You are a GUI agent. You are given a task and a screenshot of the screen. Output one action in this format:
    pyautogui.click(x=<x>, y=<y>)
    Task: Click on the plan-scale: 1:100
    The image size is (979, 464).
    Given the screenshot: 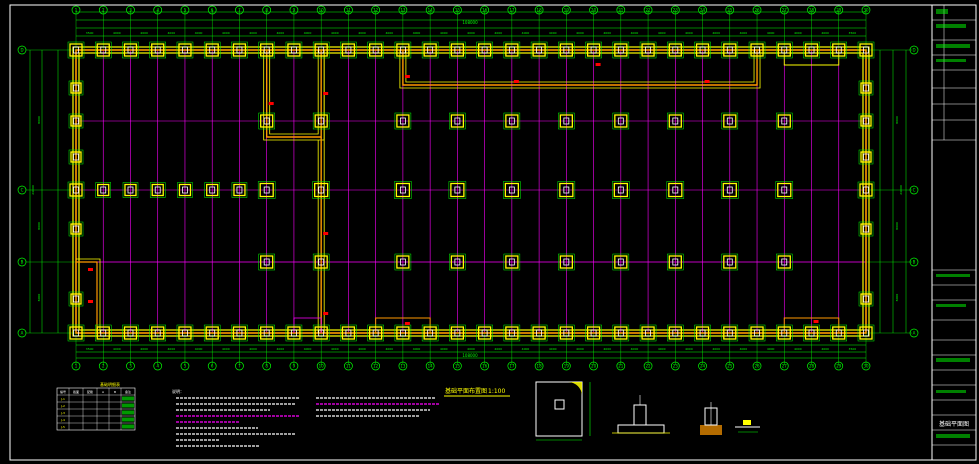 What is the action you would take?
    pyautogui.click(x=496, y=391)
    